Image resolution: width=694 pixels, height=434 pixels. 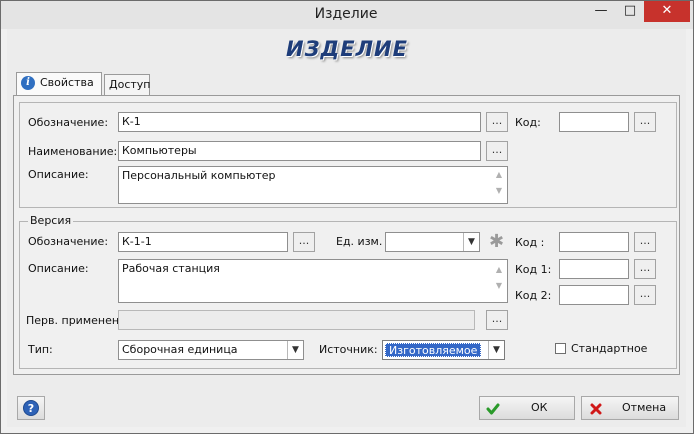 I want to click on version-description-scrollbar: ▲ ▼, so click(x=499, y=280).